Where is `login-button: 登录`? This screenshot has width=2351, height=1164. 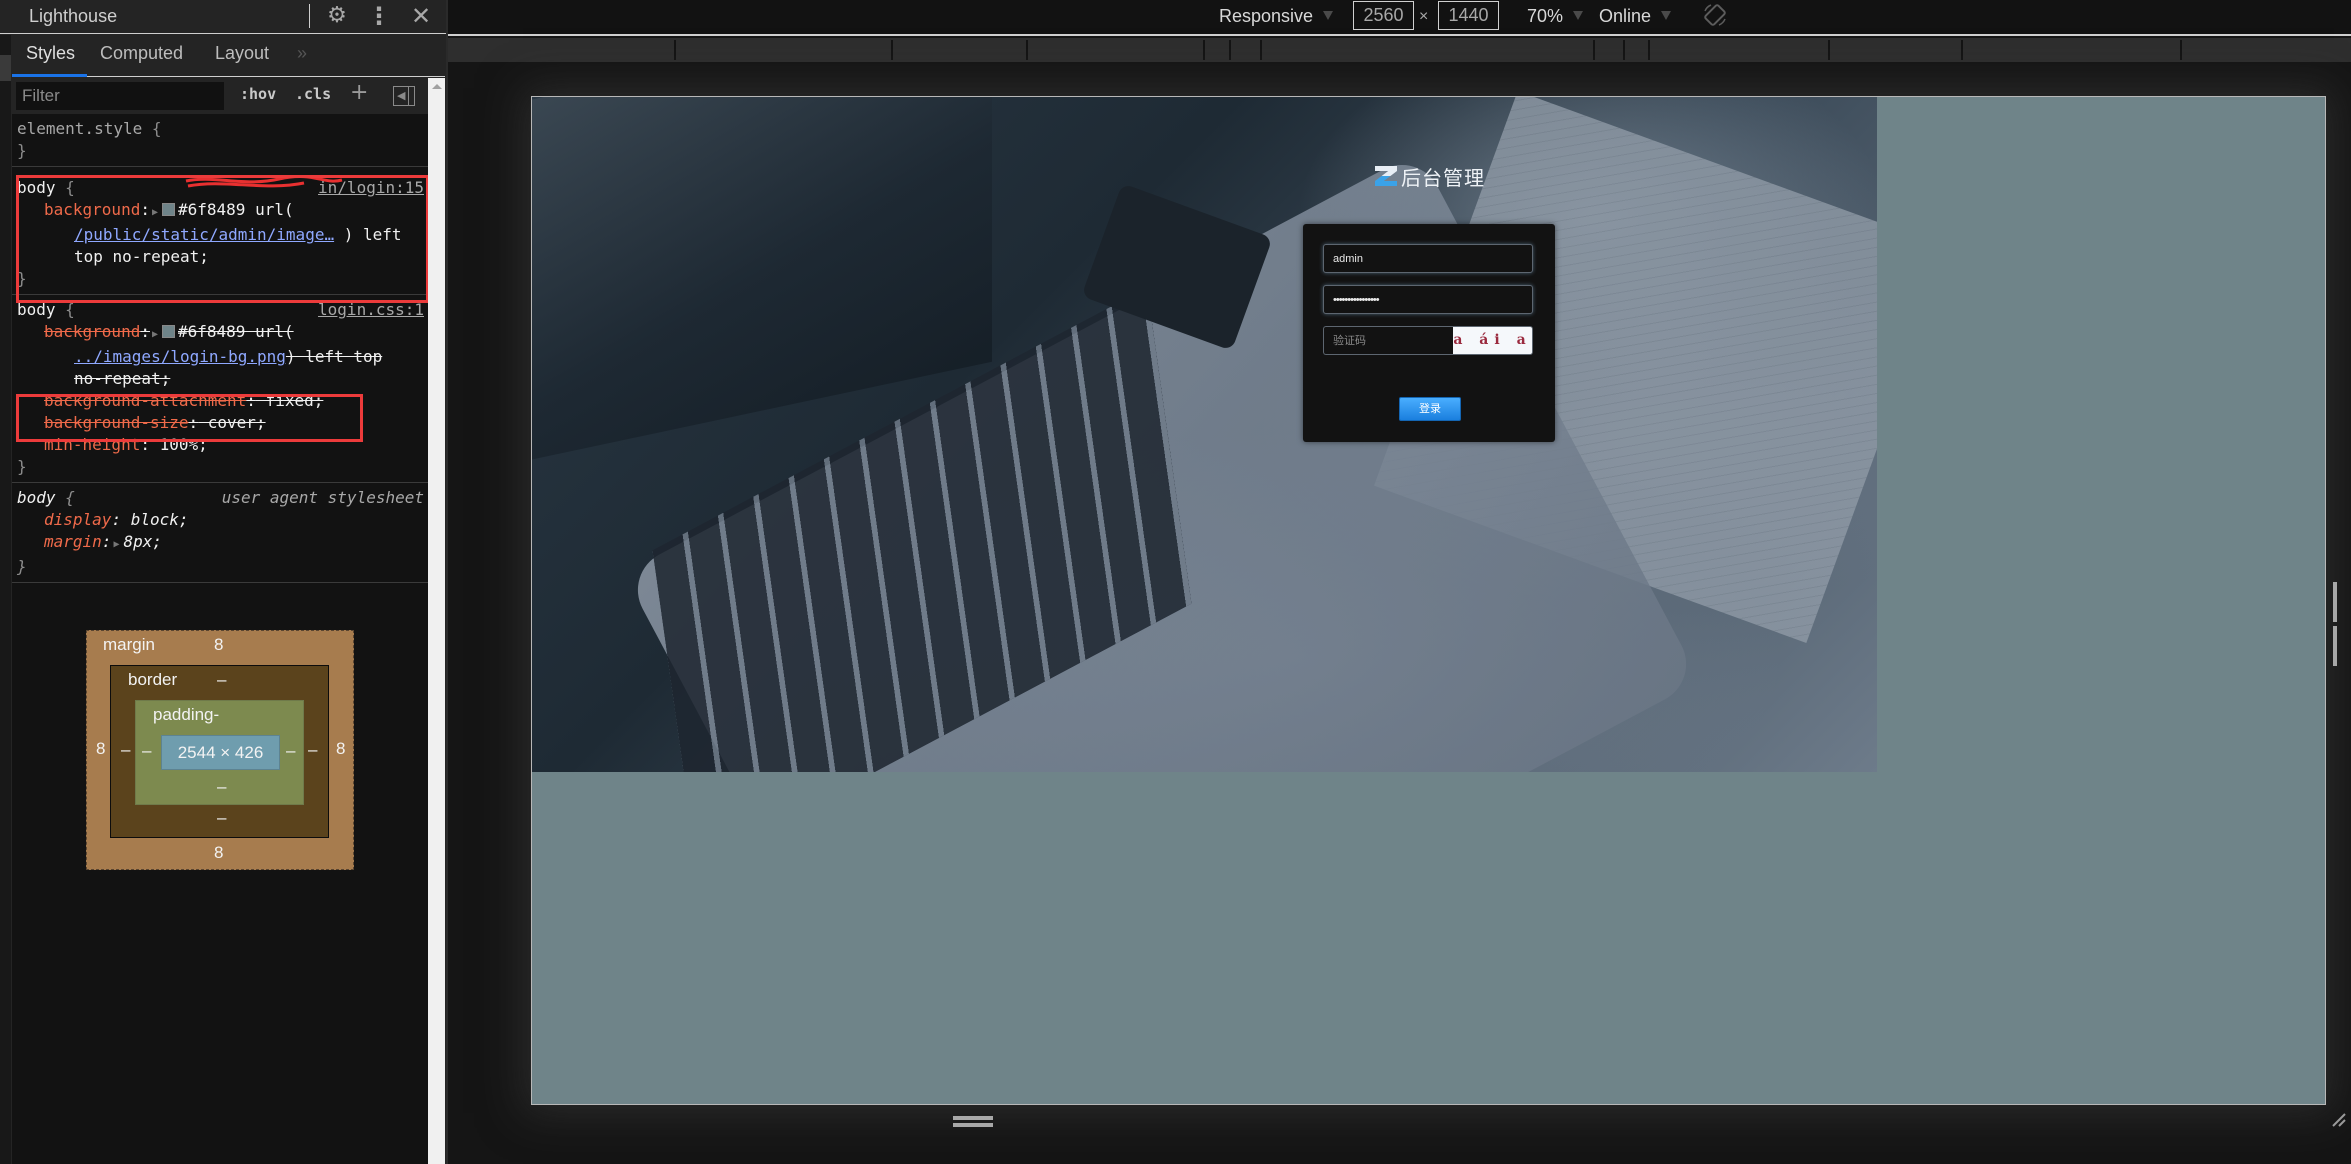 login-button: 登录 is located at coordinates (1430, 409).